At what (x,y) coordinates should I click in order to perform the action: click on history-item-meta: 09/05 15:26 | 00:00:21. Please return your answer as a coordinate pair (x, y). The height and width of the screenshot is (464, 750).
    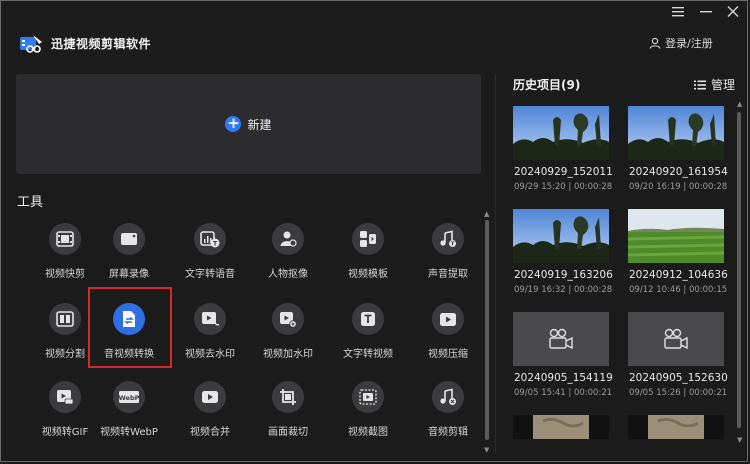
    Looking at the image, I should click on (678, 393).